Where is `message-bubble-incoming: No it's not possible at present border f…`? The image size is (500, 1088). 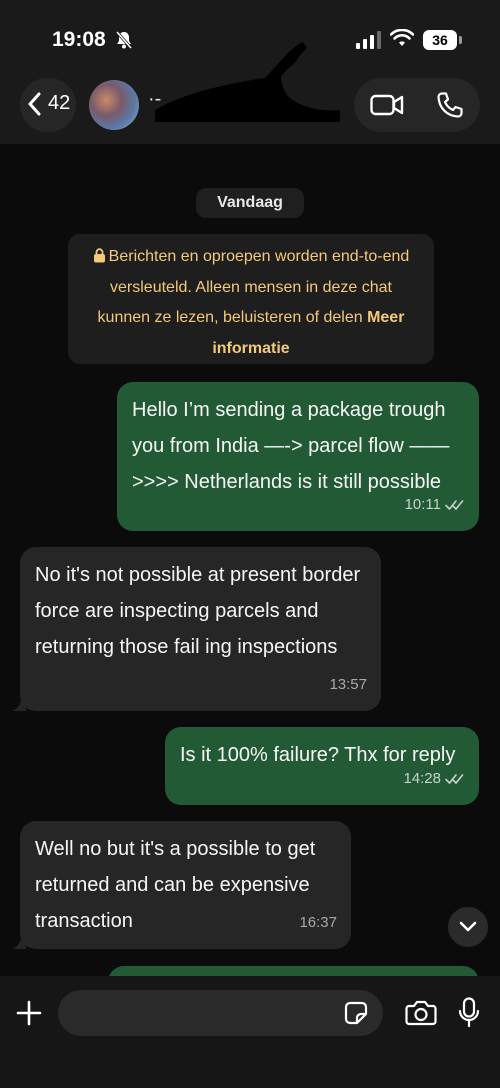 message-bubble-incoming: No it's not possible at present border f… is located at coordinates (196, 629).